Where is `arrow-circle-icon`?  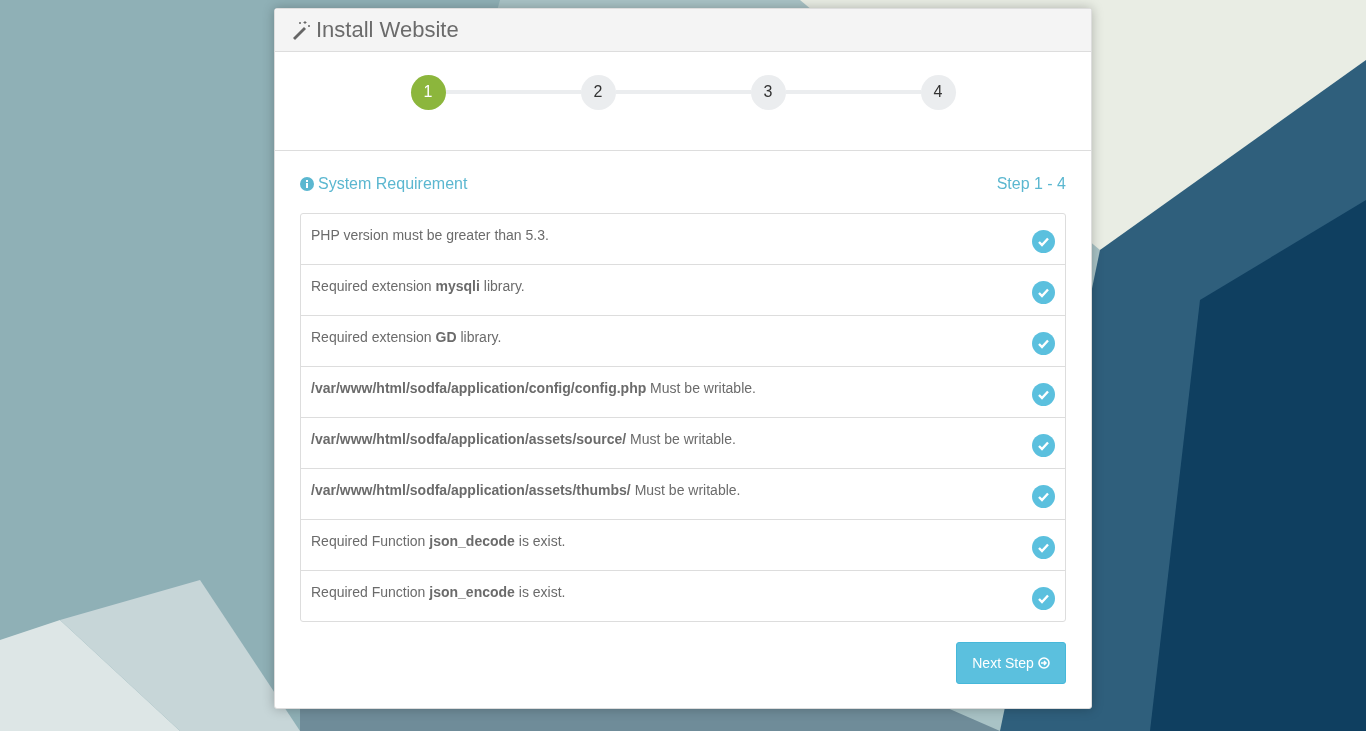 arrow-circle-icon is located at coordinates (1043, 663).